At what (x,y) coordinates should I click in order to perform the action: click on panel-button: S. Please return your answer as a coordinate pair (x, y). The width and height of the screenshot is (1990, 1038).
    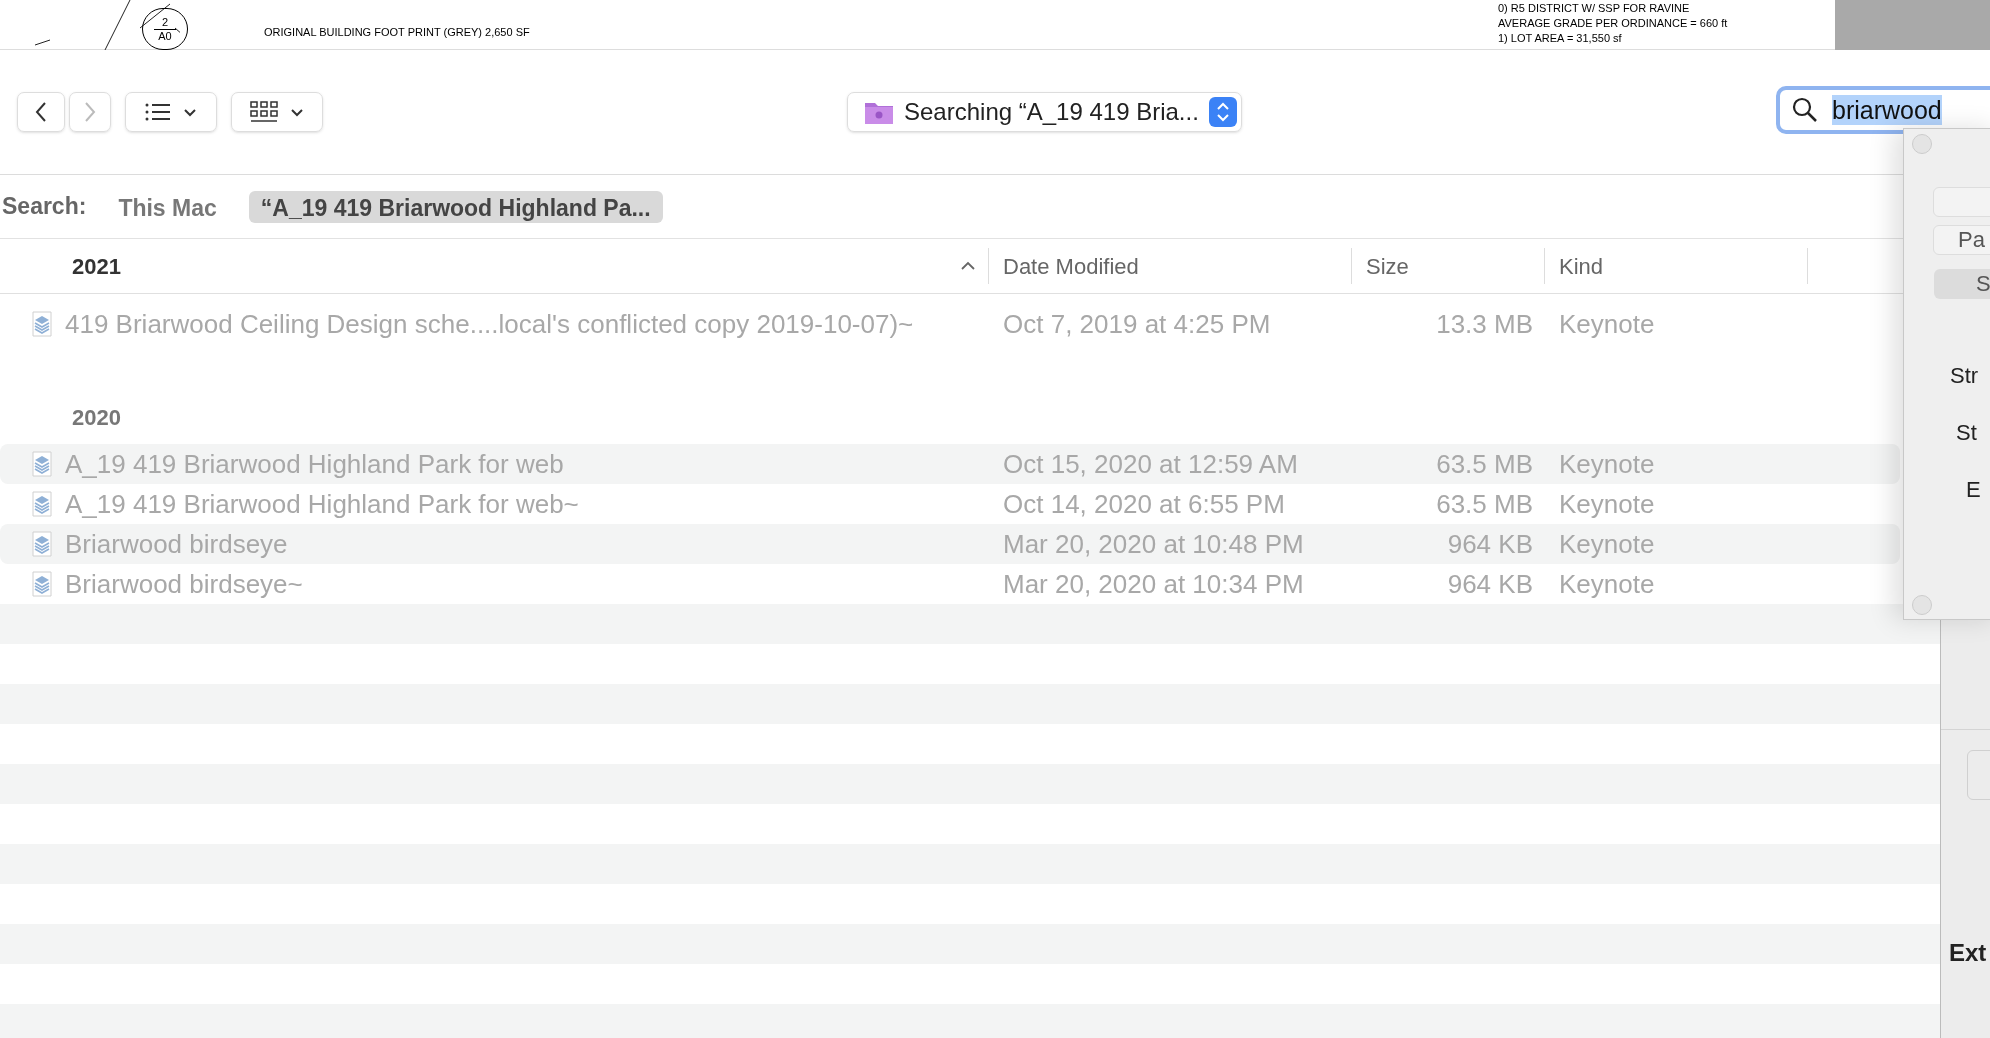
    Looking at the image, I should click on (1962, 284).